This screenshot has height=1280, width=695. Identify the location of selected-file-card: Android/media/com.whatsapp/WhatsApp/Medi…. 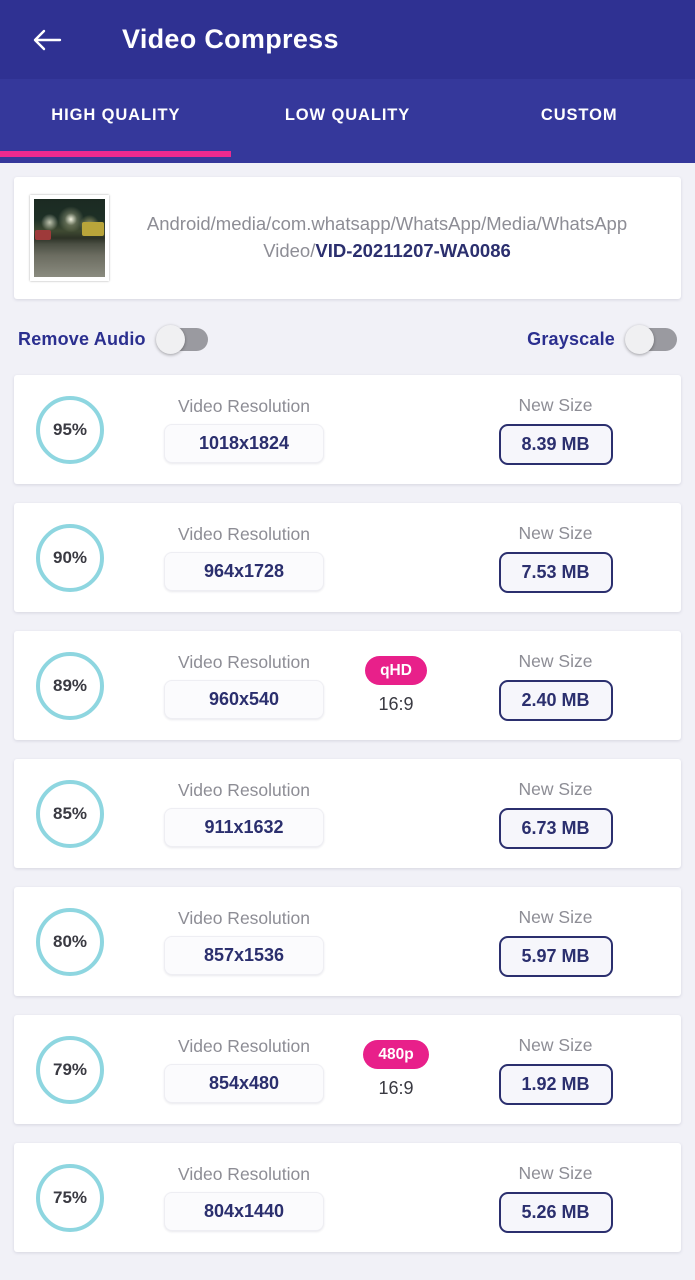
(347, 238).